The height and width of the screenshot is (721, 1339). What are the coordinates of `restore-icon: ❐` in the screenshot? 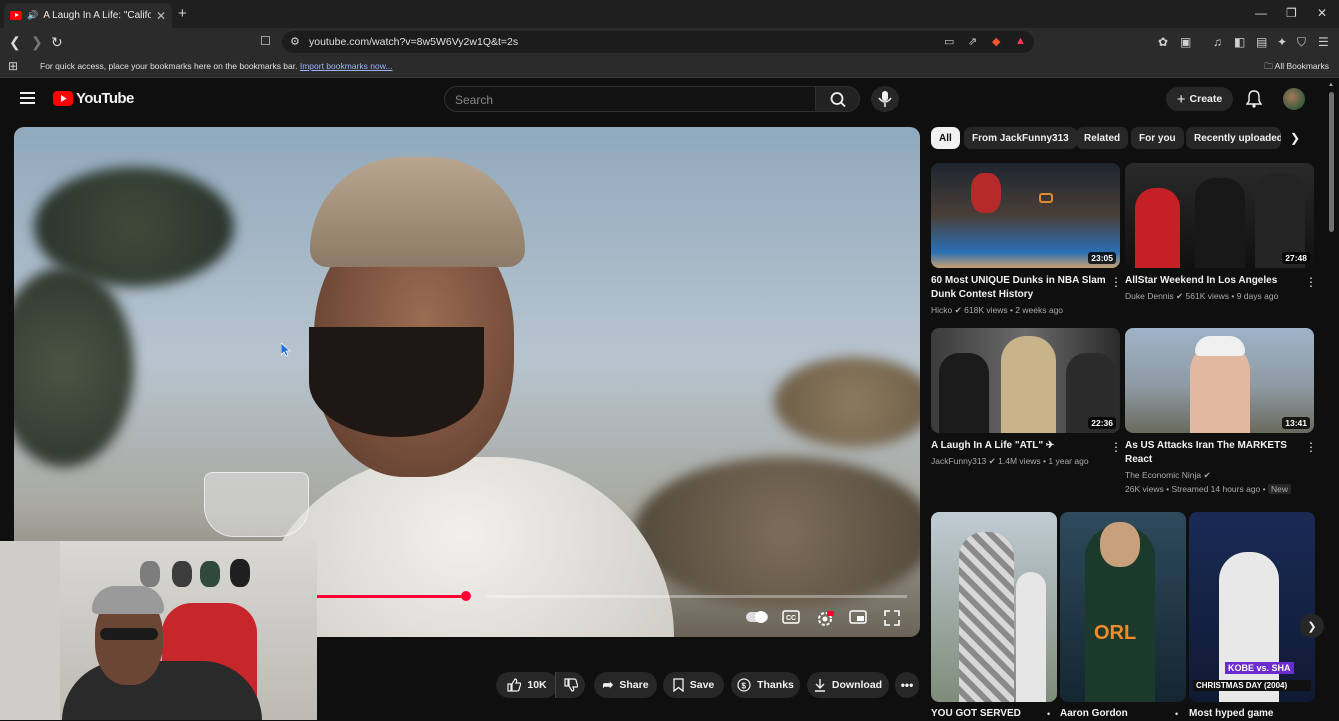 It's located at (1291, 13).